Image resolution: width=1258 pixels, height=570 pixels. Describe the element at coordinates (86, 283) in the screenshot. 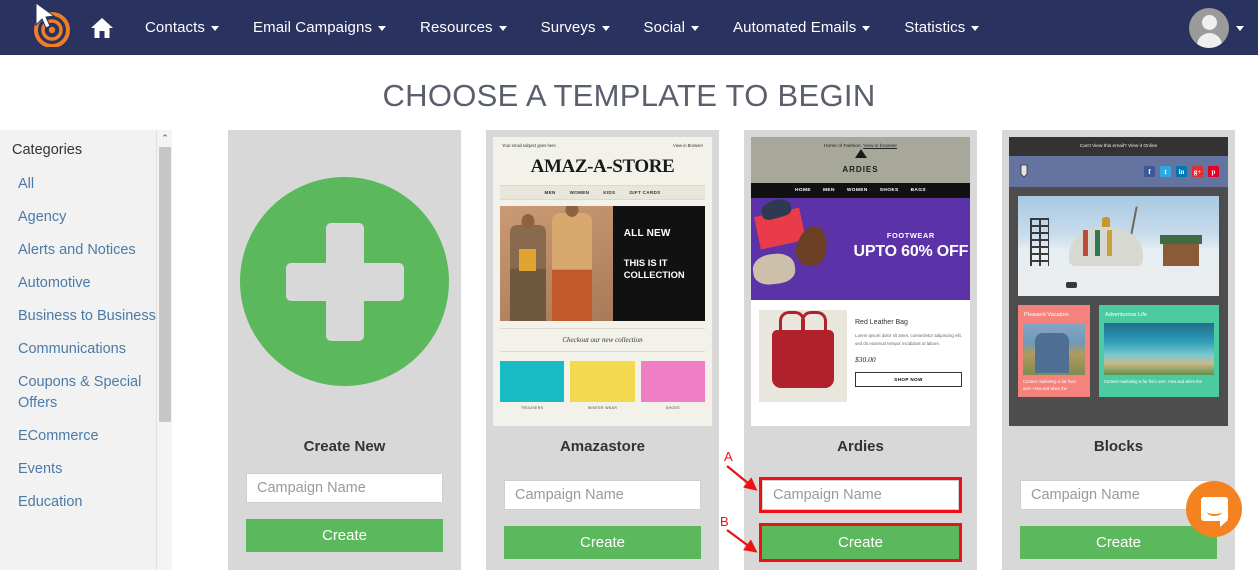

I see `sidebar-item-automotive: Automotive` at that location.